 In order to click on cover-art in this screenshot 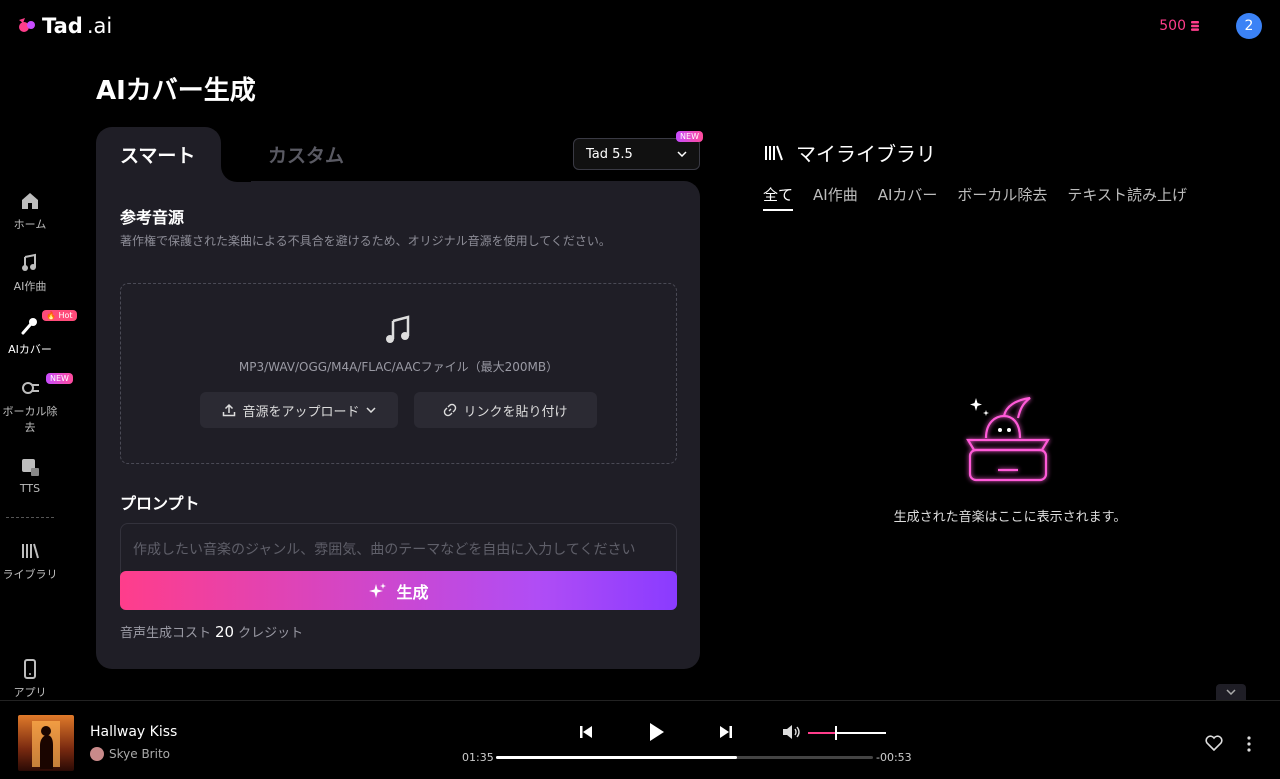, I will do `click(46, 745)`.